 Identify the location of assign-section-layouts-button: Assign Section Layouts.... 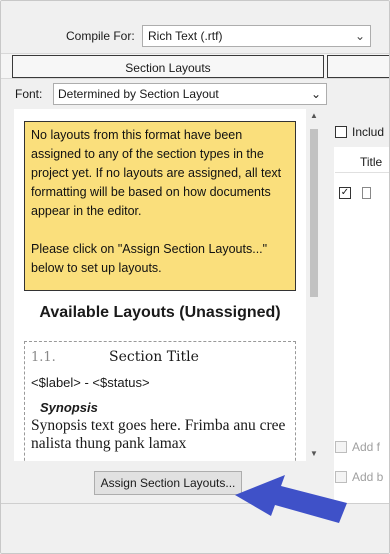
(168, 483).